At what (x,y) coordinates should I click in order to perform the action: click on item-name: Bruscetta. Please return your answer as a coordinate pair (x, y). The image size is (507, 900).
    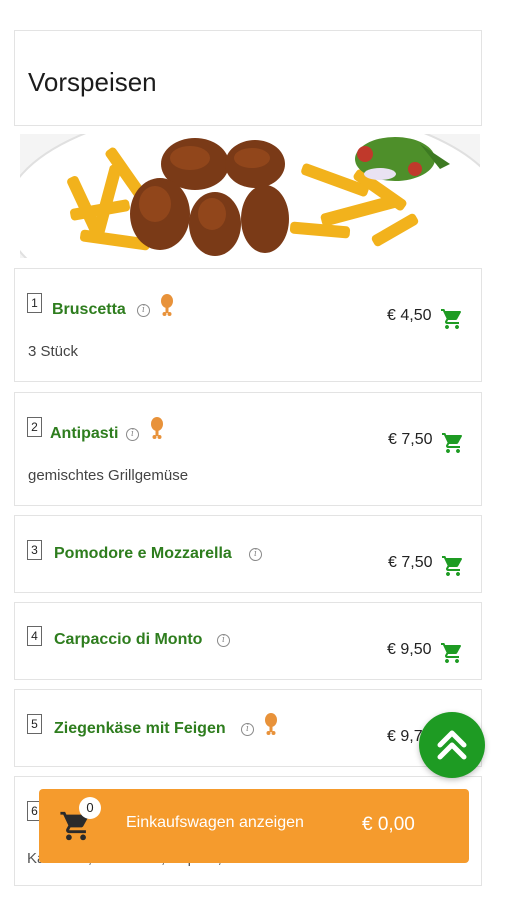
    Looking at the image, I should click on (89, 310).